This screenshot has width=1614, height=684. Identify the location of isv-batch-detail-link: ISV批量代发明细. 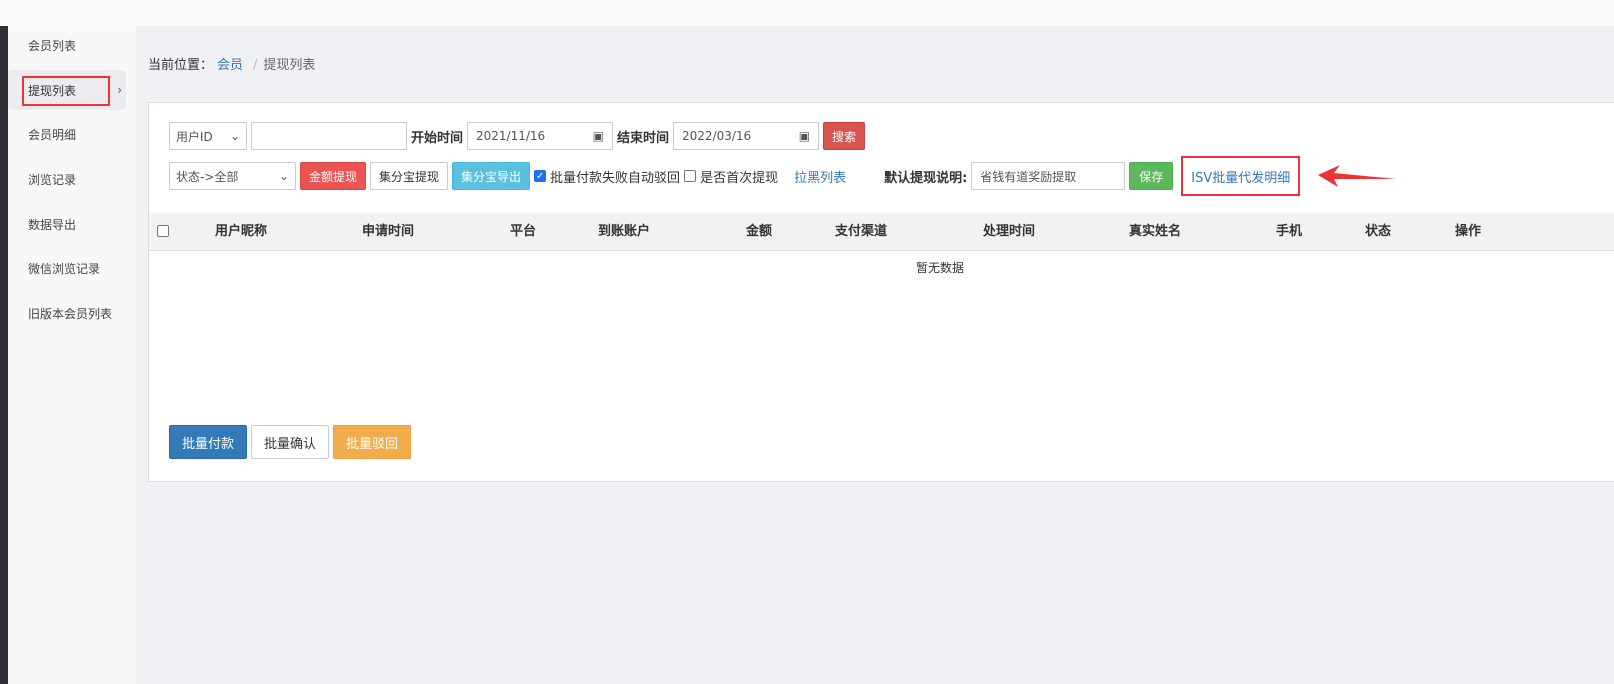
(1241, 176).